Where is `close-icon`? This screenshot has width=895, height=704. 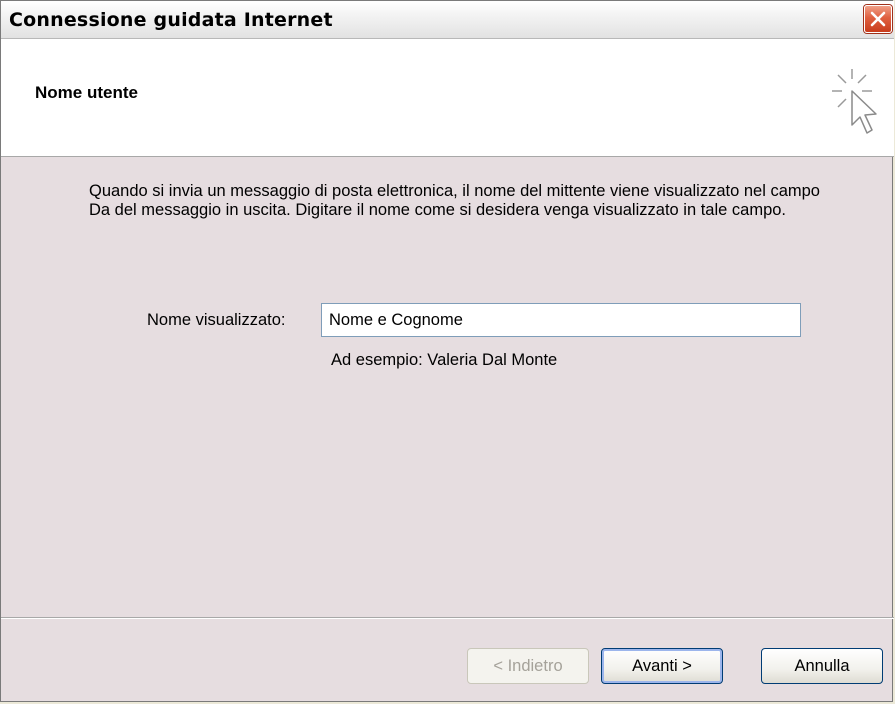
close-icon is located at coordinates (878, 19).